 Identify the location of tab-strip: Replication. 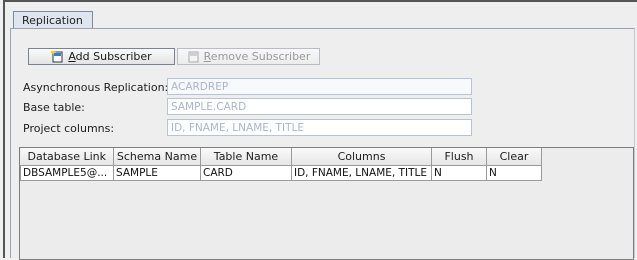
(321, 16).